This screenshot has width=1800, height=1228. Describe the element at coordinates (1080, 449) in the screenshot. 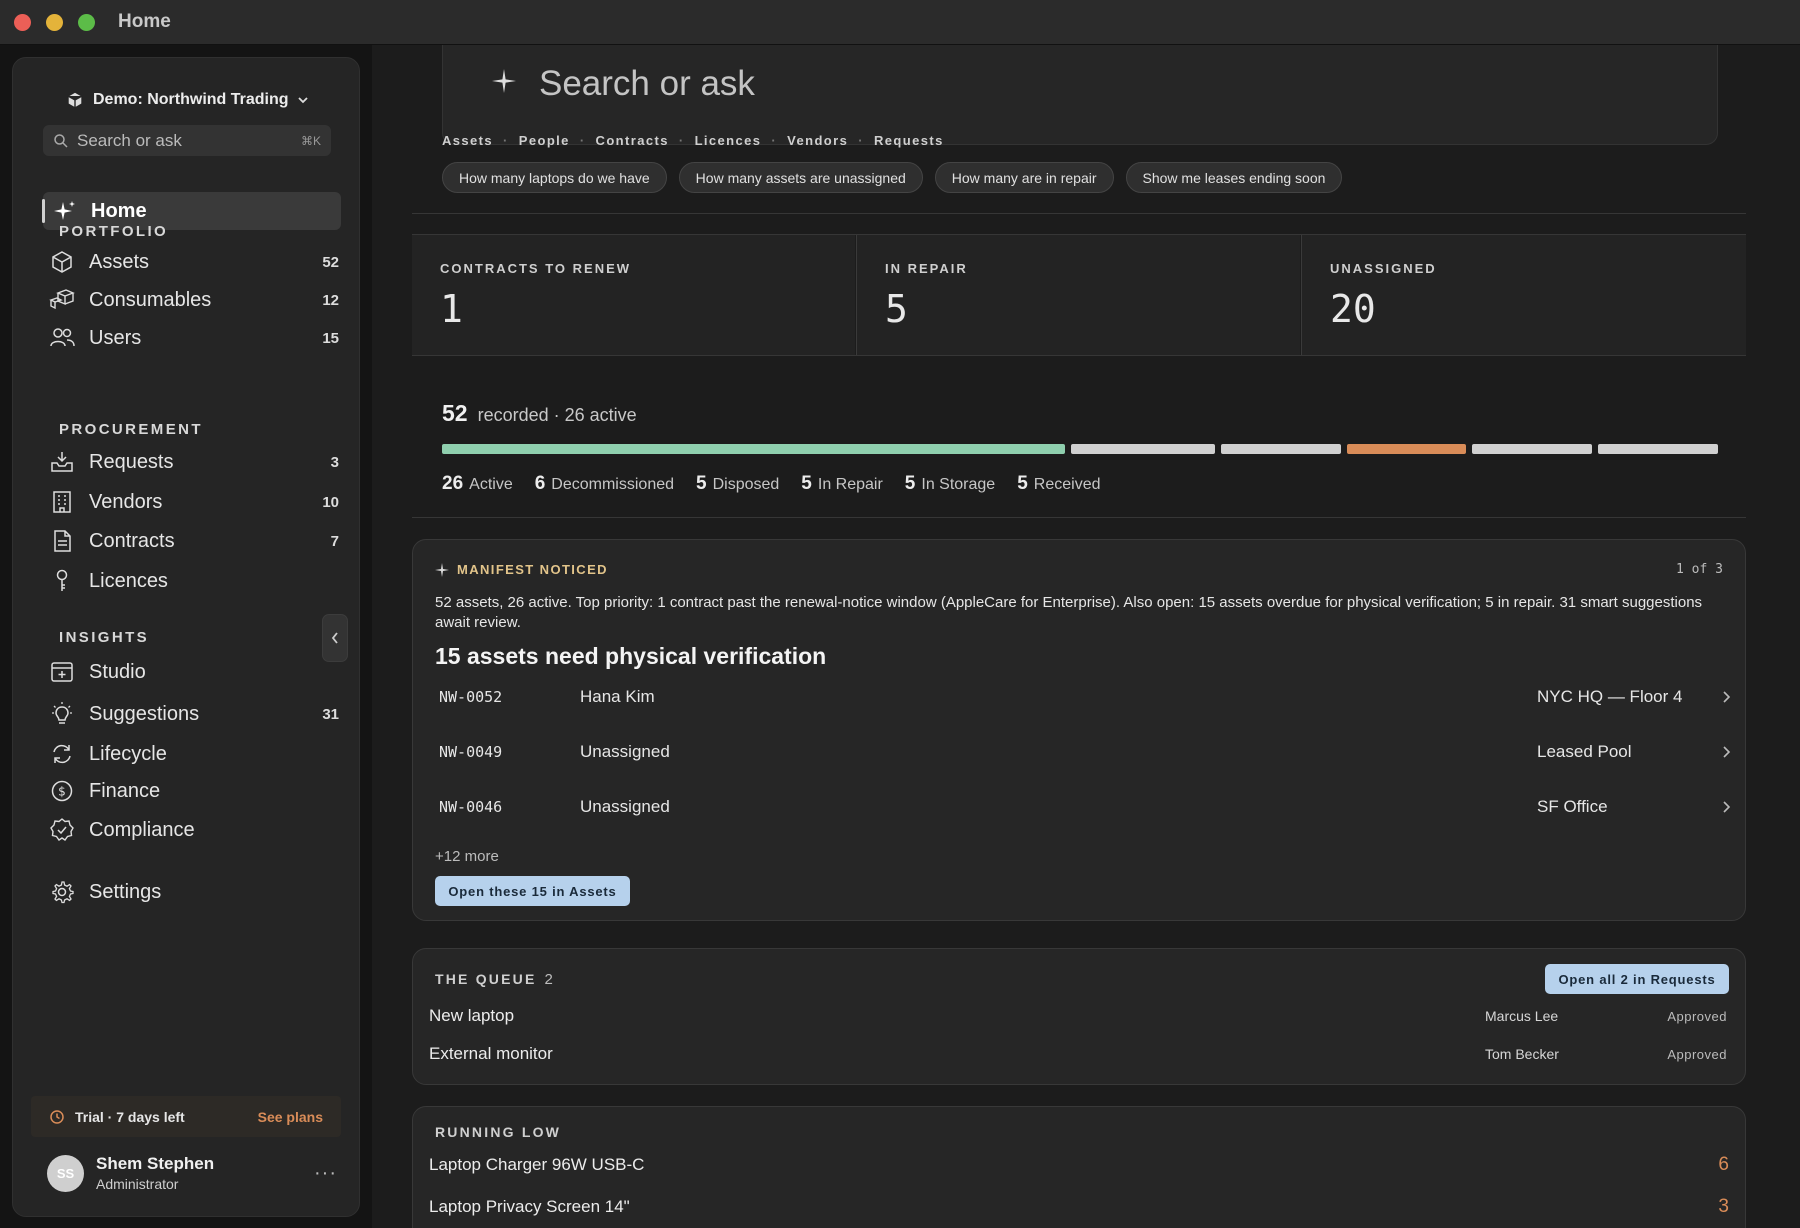

I see `status-distribution-bar` at that location.